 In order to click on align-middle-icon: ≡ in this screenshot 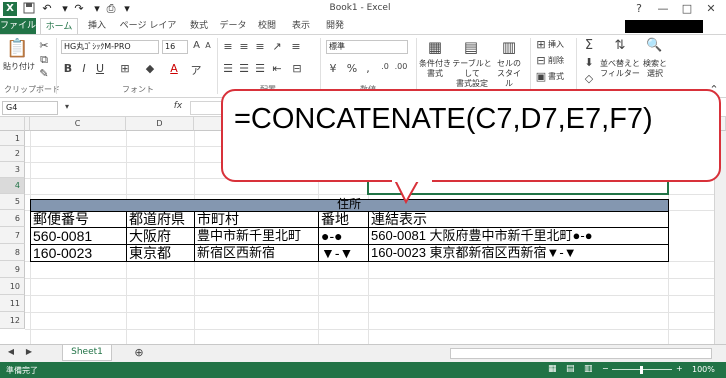, I will do `click(244, 46)`.